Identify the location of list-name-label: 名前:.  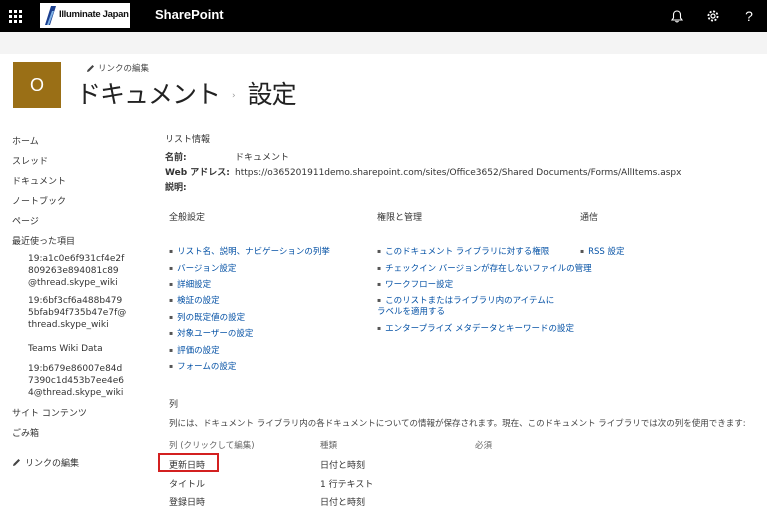
(176, 158).